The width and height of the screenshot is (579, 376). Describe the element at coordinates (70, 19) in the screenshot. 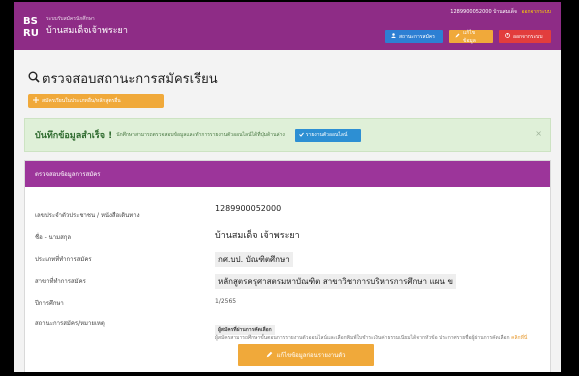

I see `site-small-text: ระบบรับสมัครนักศึกษา` at that location.